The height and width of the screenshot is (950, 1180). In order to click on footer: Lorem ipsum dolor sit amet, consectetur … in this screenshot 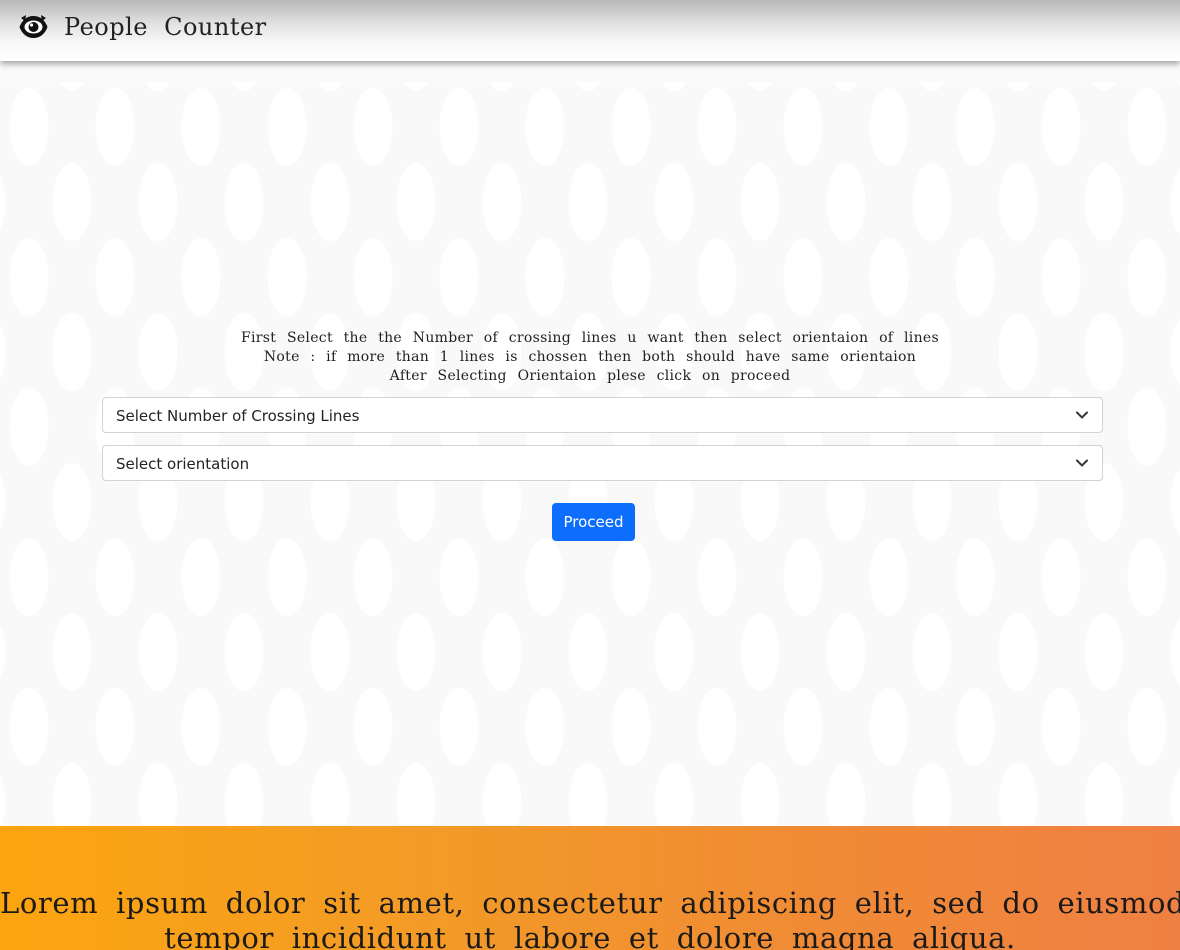, I will do `click(590, 888)`.